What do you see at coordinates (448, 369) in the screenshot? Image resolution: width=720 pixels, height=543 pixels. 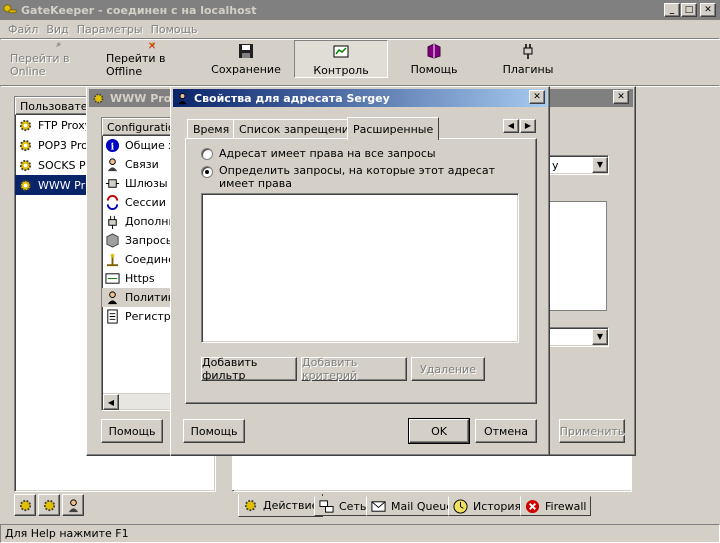 I see `delete-button: Удаление` at bounding box center [448, 369].